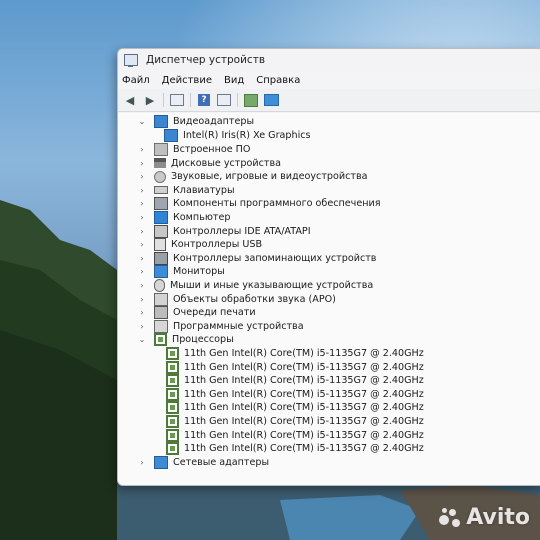  I want to click on tree-node-storage-controllers: › Контроллеры запоминающих устройств, so click(257, 258).